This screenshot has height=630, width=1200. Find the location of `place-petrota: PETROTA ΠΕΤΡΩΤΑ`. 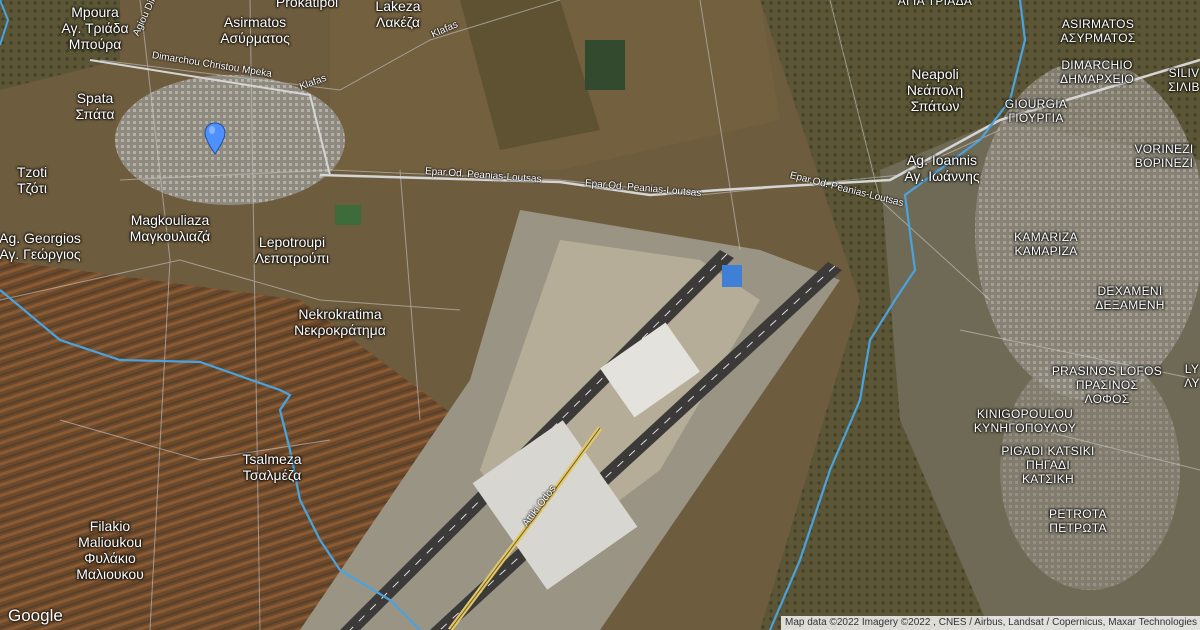

place-petrota: PETROTA ΠΕΤΡΩΤΑ is located at coordinates (1078, 521).